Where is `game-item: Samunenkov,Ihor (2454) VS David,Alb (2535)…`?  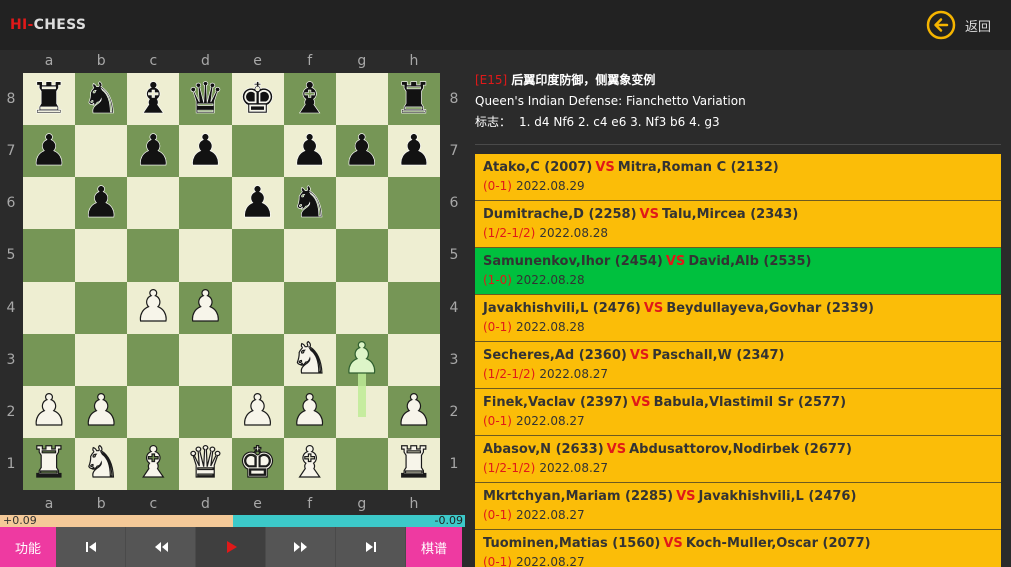
game-item: Samunenkov,Ihor (2454) VS David,Alb (2535)… is located at coordinates (738, 271).